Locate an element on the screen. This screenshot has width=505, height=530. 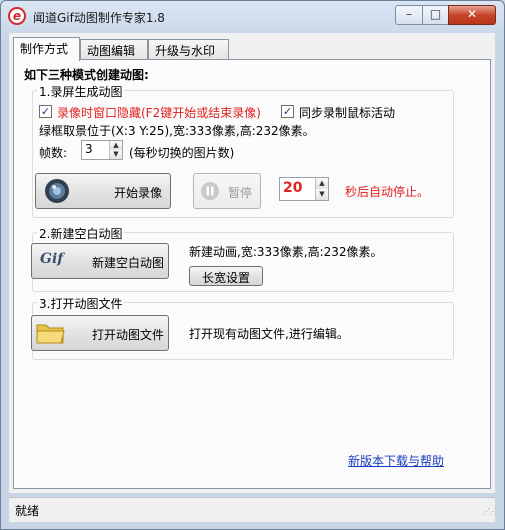
window-title: 闻道Gif动图制作专家1.8 is located at coordinates (99, 18).